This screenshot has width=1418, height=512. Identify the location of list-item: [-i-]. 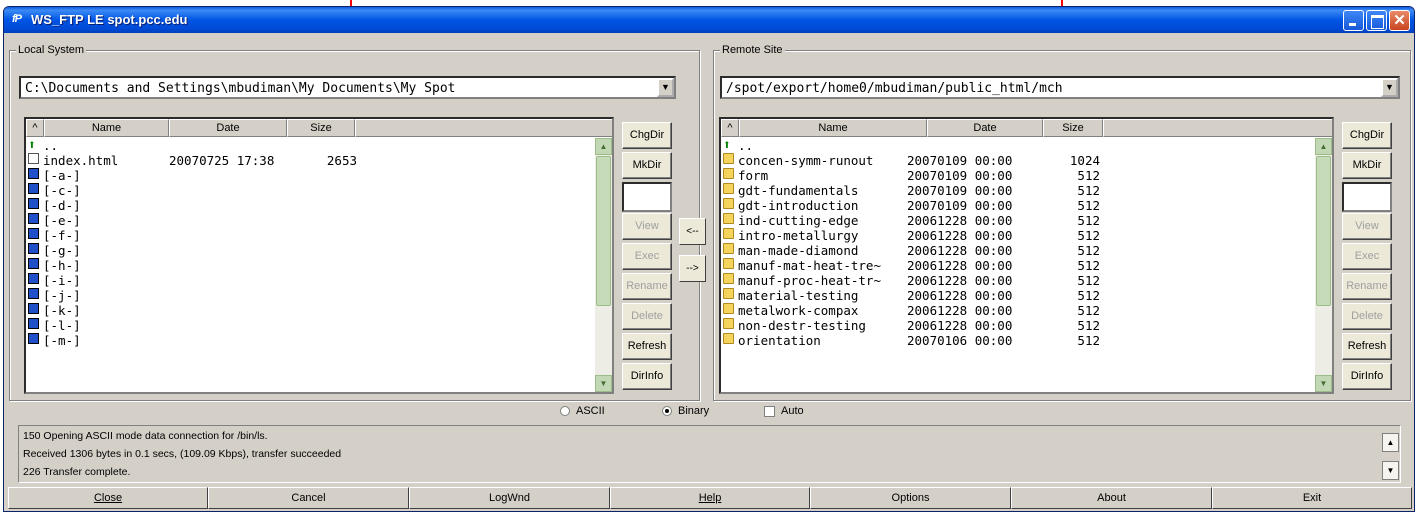
(310, 280).